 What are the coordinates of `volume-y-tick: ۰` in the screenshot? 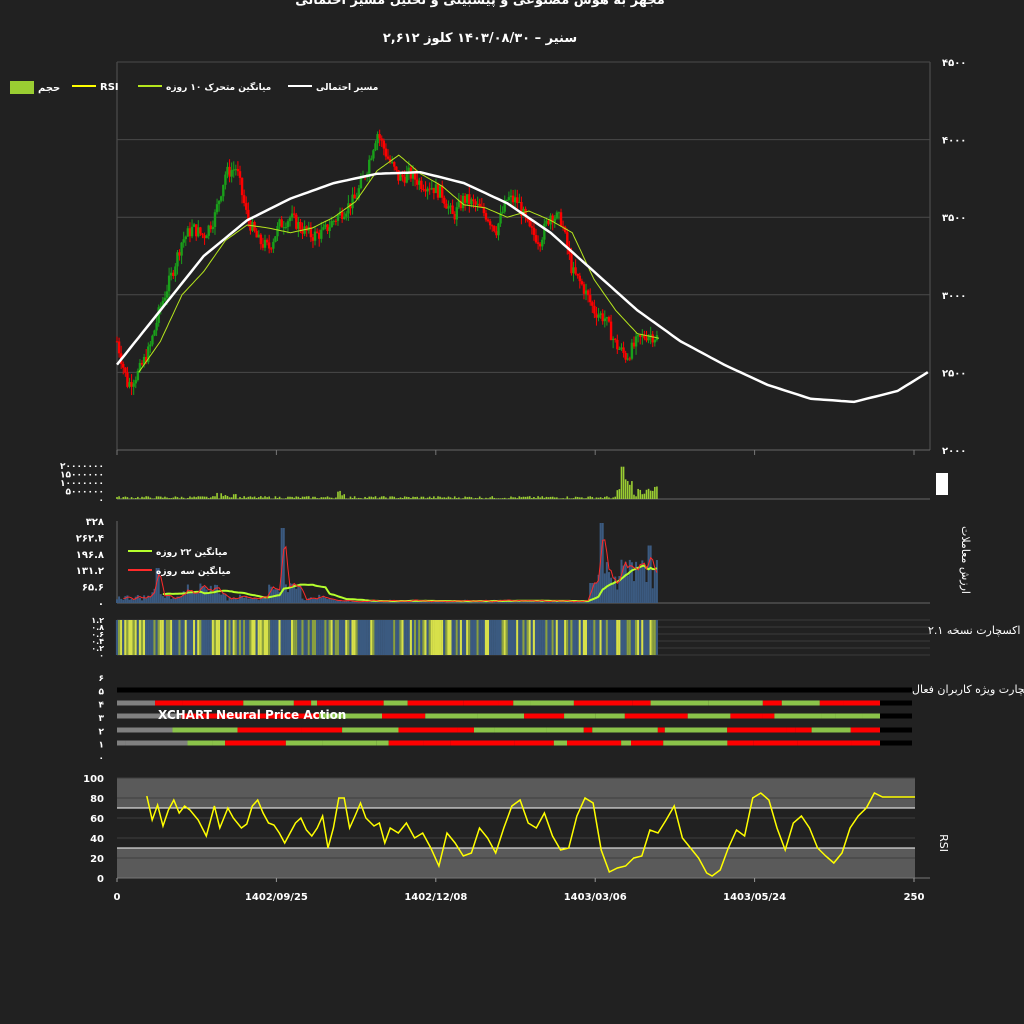 It's located at (102, 501).